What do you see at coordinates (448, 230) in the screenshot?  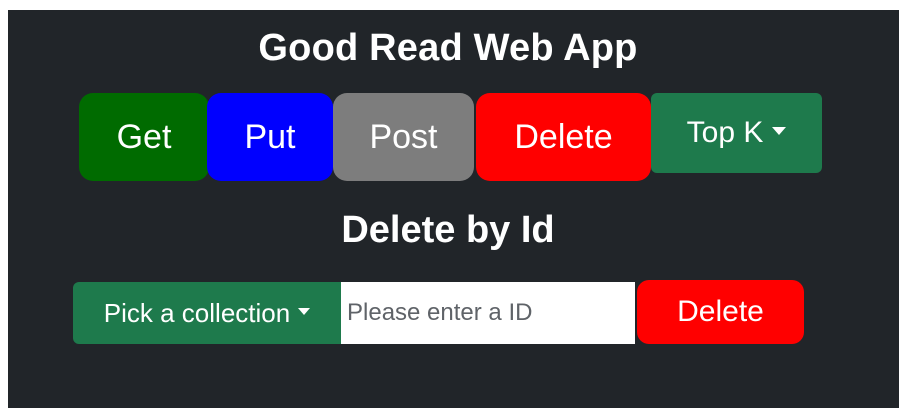 I see `section-title: Delete by Id` at bounding box center [448, 230].